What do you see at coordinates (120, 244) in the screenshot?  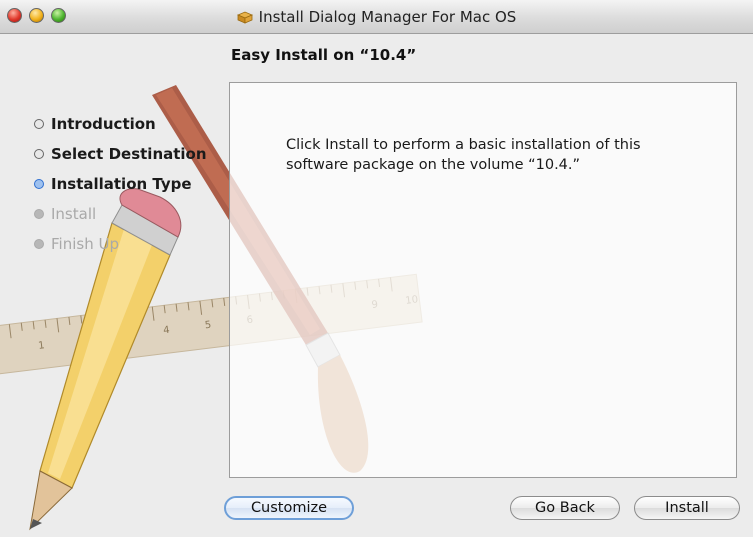 I see `step-finish-up: Finish Up` at bounding box center [120, 244].